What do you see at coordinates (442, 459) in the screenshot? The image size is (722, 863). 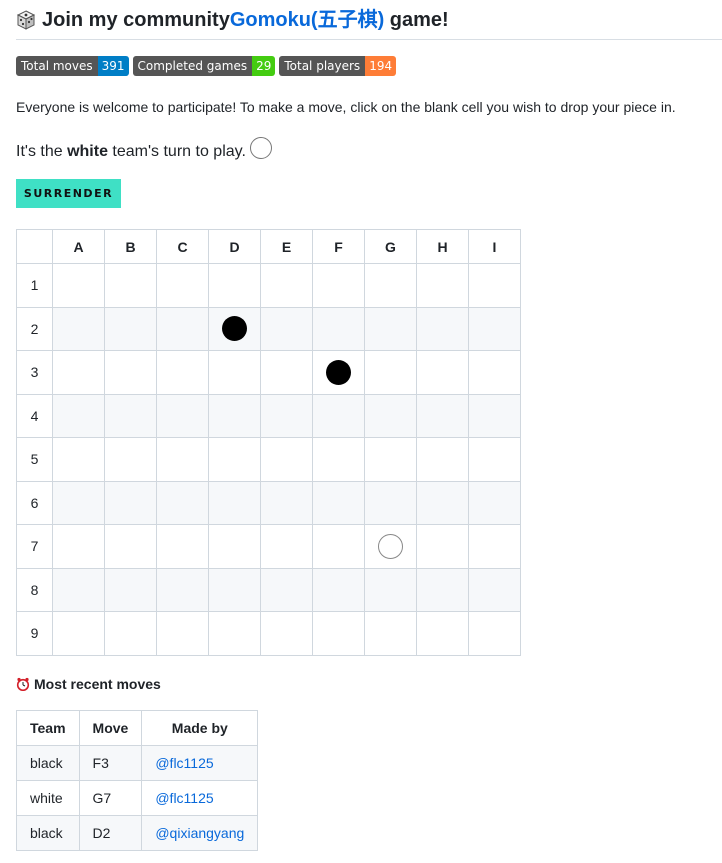 I see `board-cell-h5` at bounding box center [442, 459].